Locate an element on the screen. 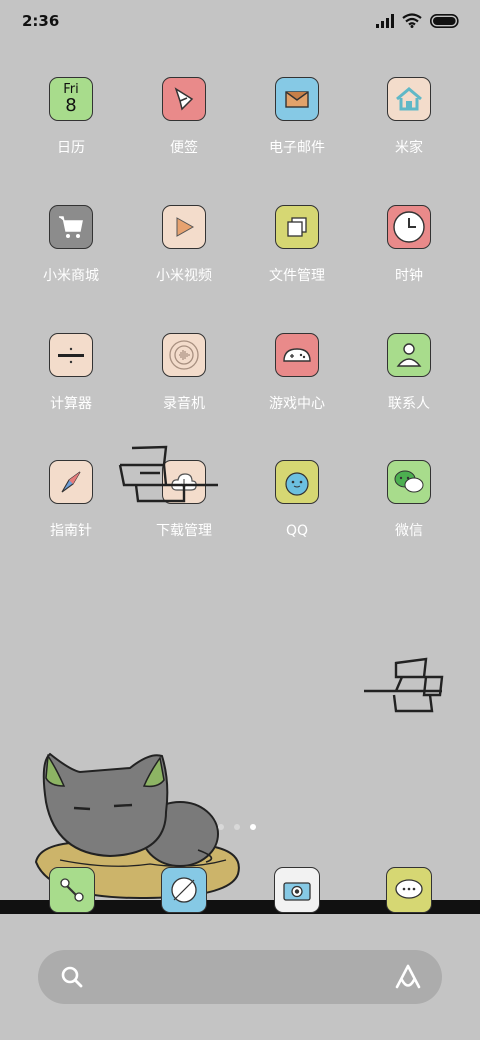 Image resolution: width=480 pixels, height=1040 pixels. recorder-icon is located at coordinates (184, 355).